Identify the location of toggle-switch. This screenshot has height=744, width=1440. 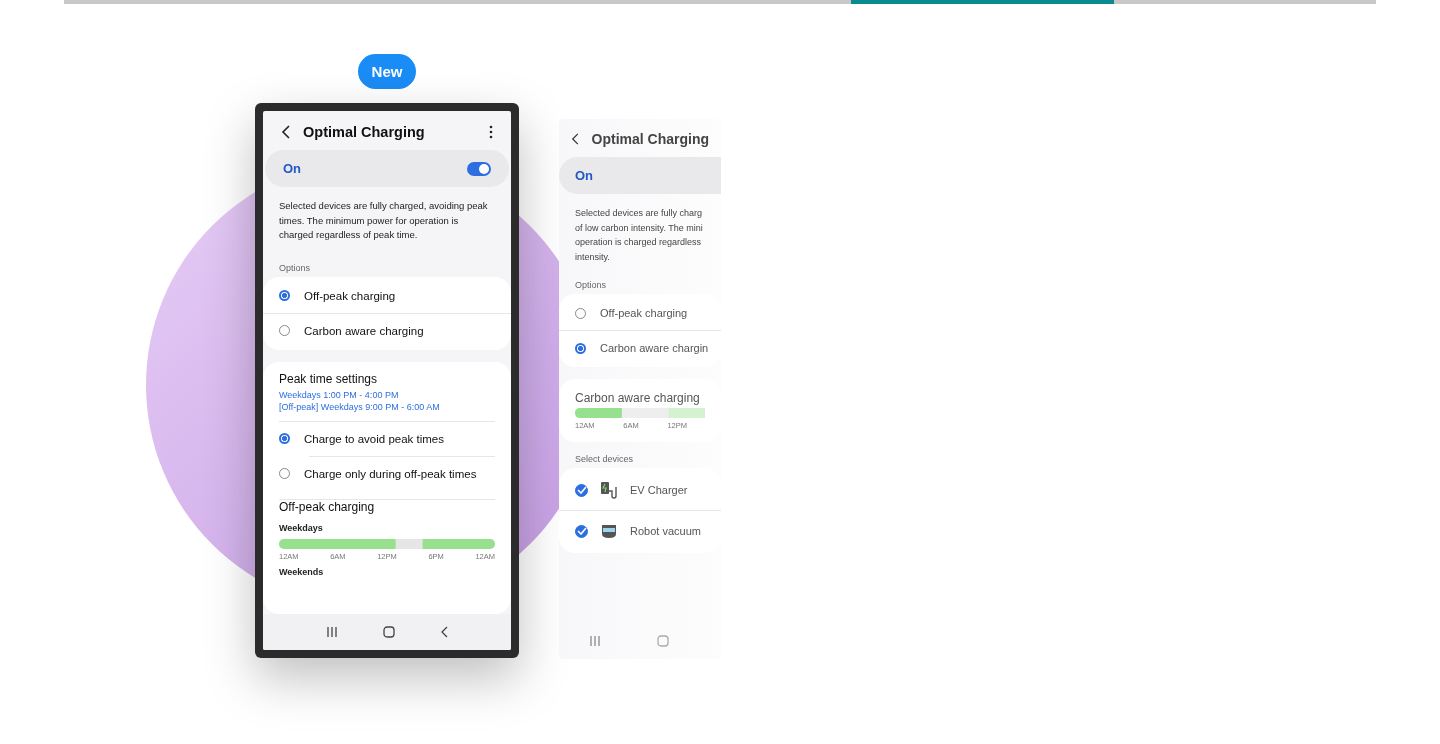
(479, 168).